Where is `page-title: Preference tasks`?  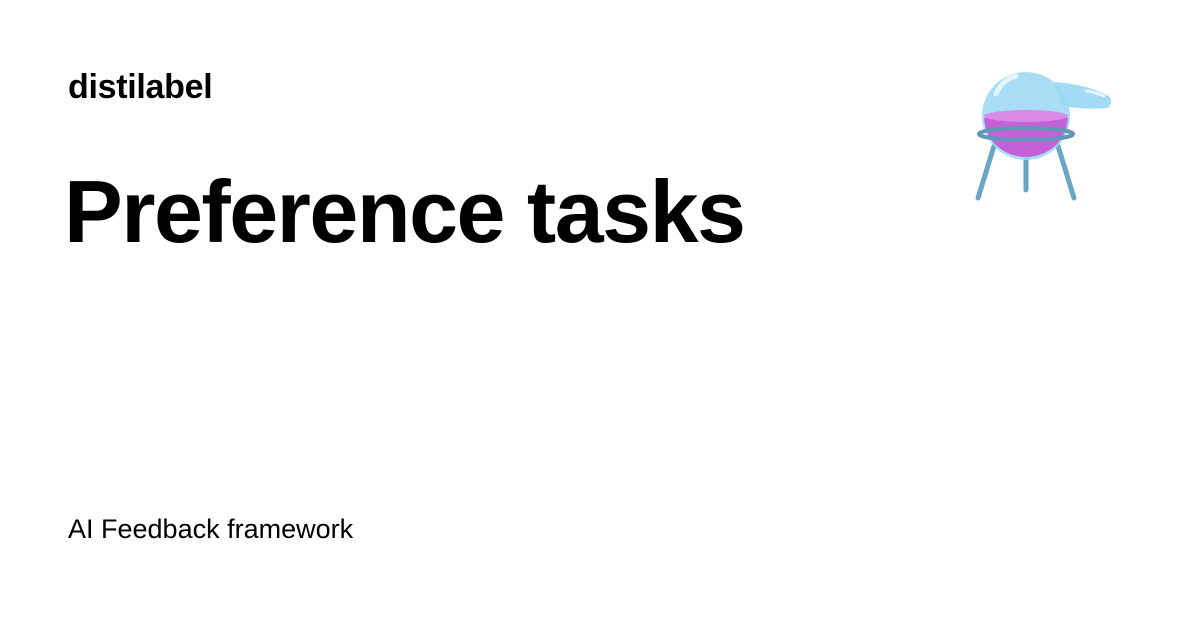
page-title: Preference tasks is located at coordinates (405, 211).